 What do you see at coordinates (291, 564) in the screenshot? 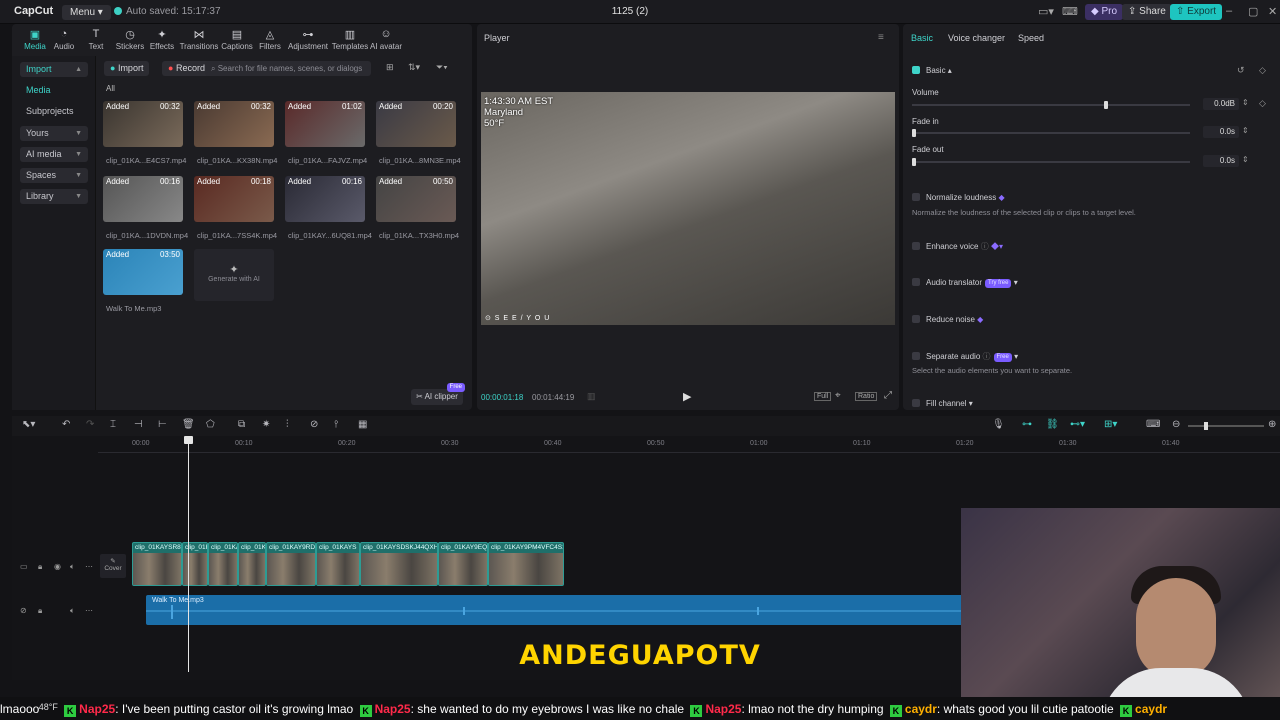
I see `video-clip: clip_01KAY9RD` at bounding box center [291, 564].